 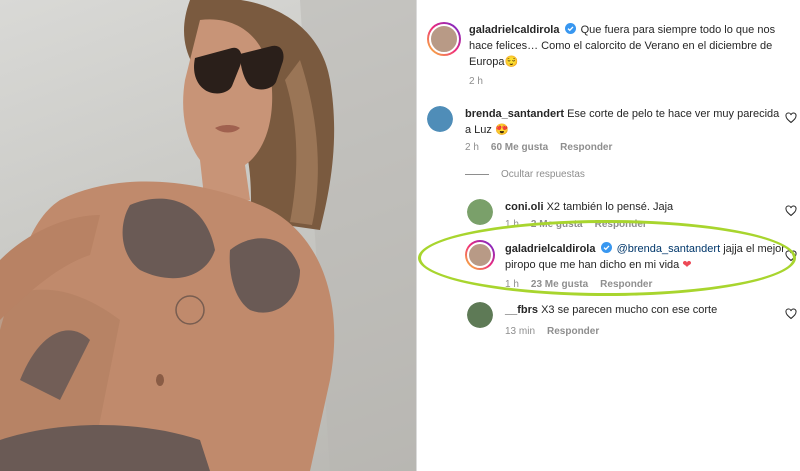 What do you see at coordinates (514, 114) in the screenshot?
I see `comment-username: brenda_santandert` at bounding box center [514, 114].